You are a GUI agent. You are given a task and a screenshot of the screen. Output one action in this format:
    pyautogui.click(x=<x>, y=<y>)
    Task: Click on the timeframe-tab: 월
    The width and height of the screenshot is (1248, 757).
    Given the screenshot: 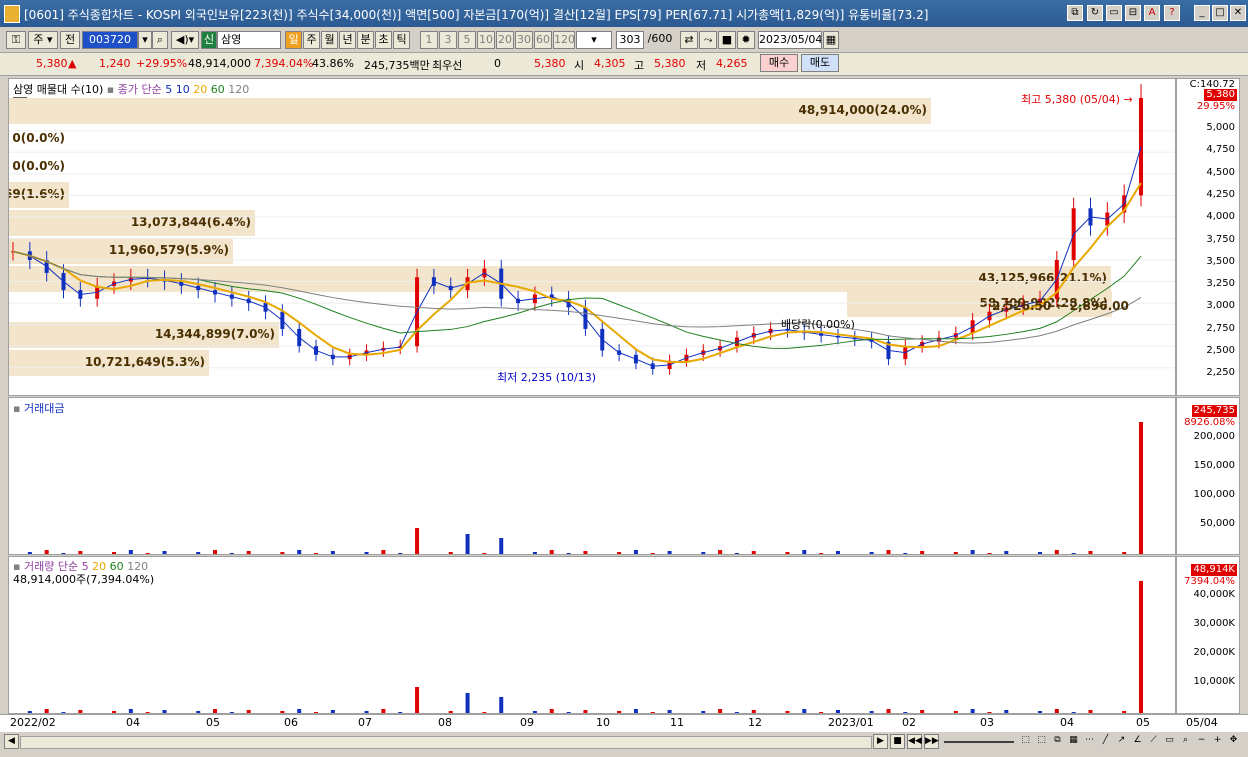 What is the action you would take?
    pyautogui.click(x=329, y=40)
    